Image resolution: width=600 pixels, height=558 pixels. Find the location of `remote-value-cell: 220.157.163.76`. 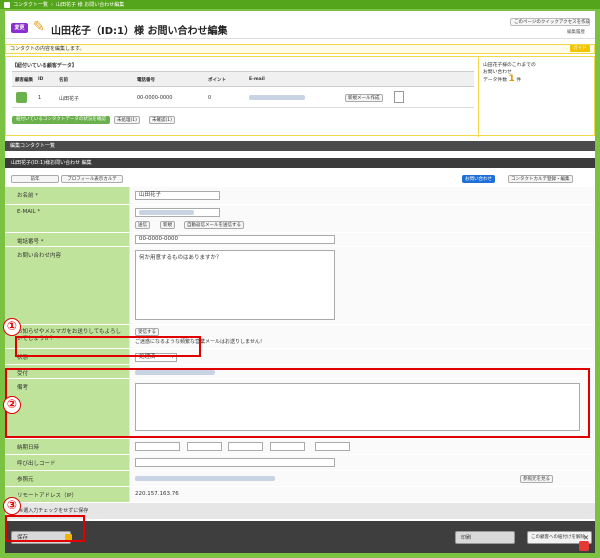

remote-value-cell: 220.157.163.76 is located at coordinates (362, 494).